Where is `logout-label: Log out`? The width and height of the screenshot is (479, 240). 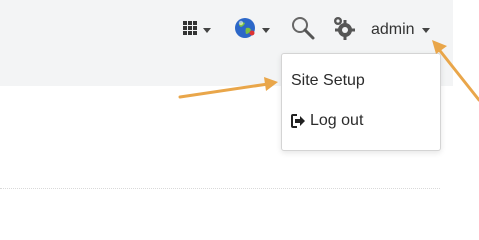 logout-label: Log out is located at coordinates (337, 120).